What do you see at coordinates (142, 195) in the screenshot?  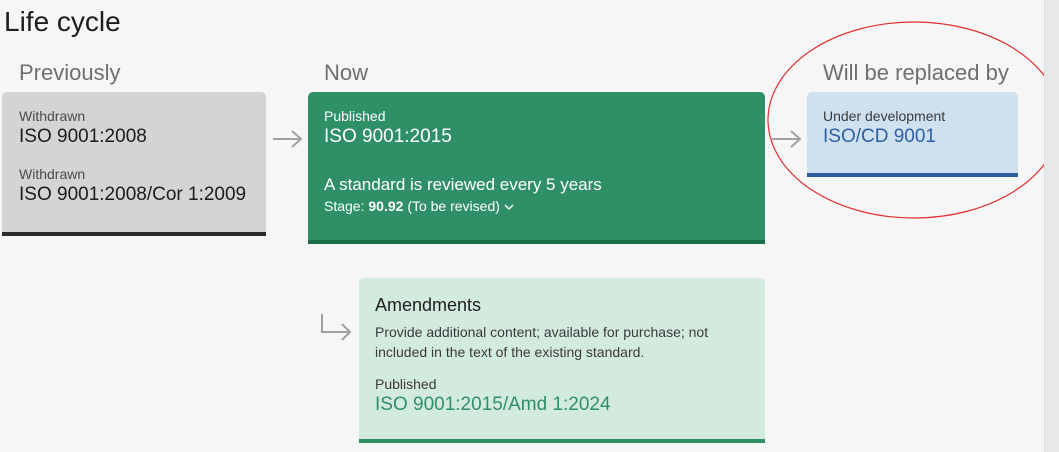 I see `previous-standard-link-2: ISO 9001:2008/Cor 1:2009` at bounding box center [142, 195].